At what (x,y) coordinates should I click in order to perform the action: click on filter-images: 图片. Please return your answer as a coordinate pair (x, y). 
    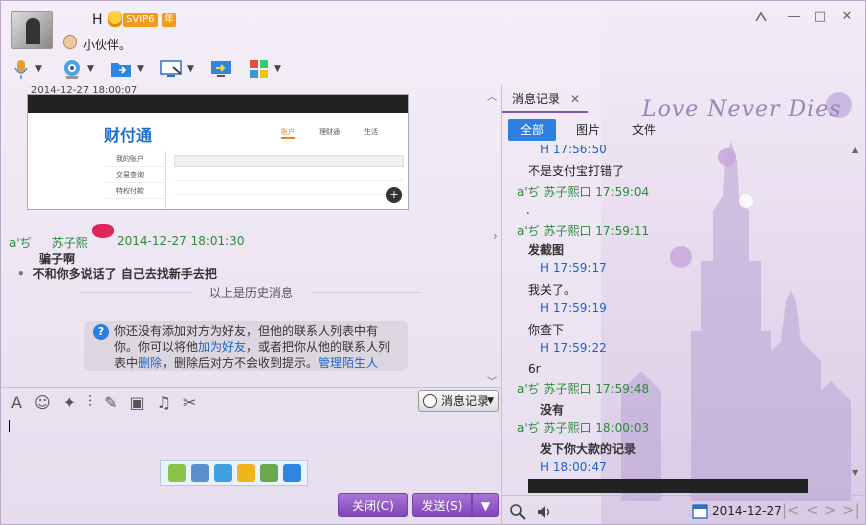
    Looking at the image, I should click on (588, 130).